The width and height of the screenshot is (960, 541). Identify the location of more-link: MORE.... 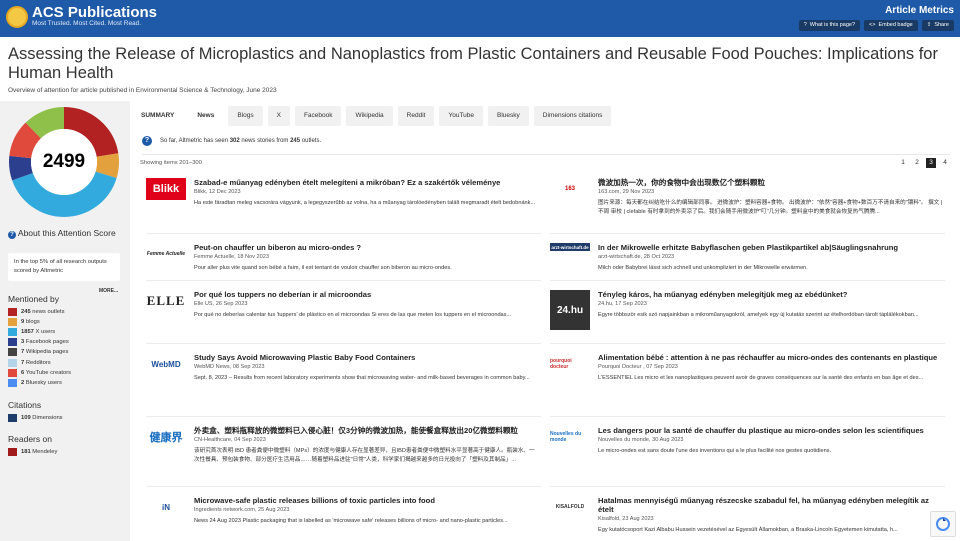
(108, 291).